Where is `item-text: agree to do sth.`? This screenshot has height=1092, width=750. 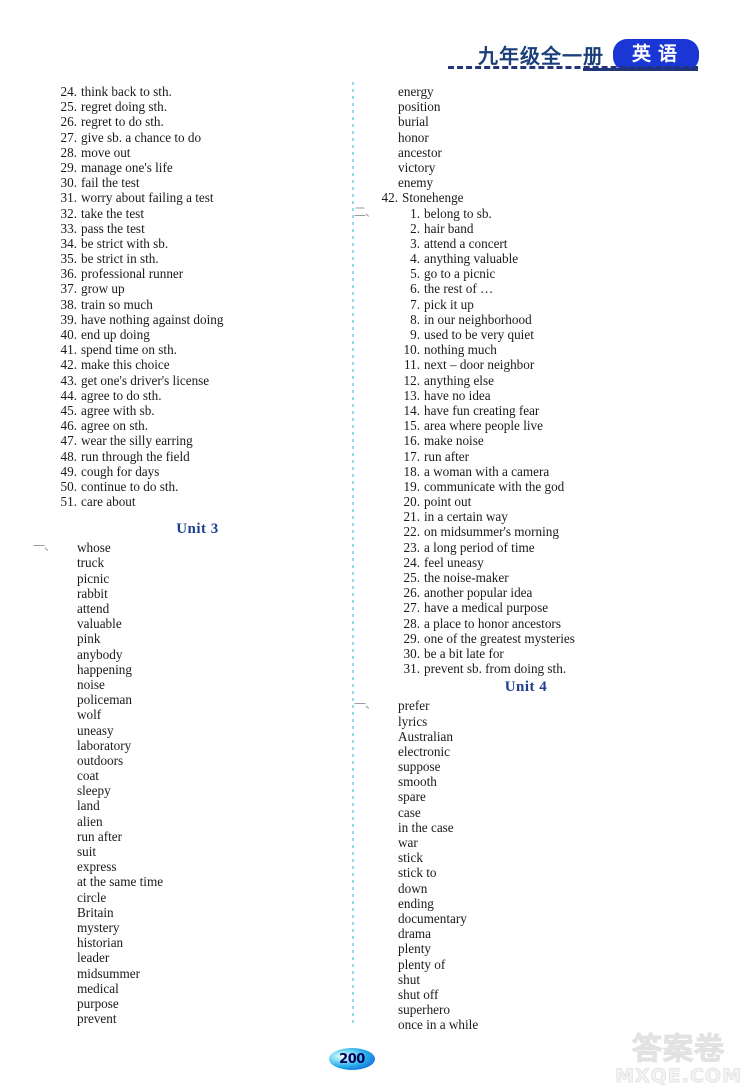
item-text: agree to do sth. is located at coordinates (121, 395).